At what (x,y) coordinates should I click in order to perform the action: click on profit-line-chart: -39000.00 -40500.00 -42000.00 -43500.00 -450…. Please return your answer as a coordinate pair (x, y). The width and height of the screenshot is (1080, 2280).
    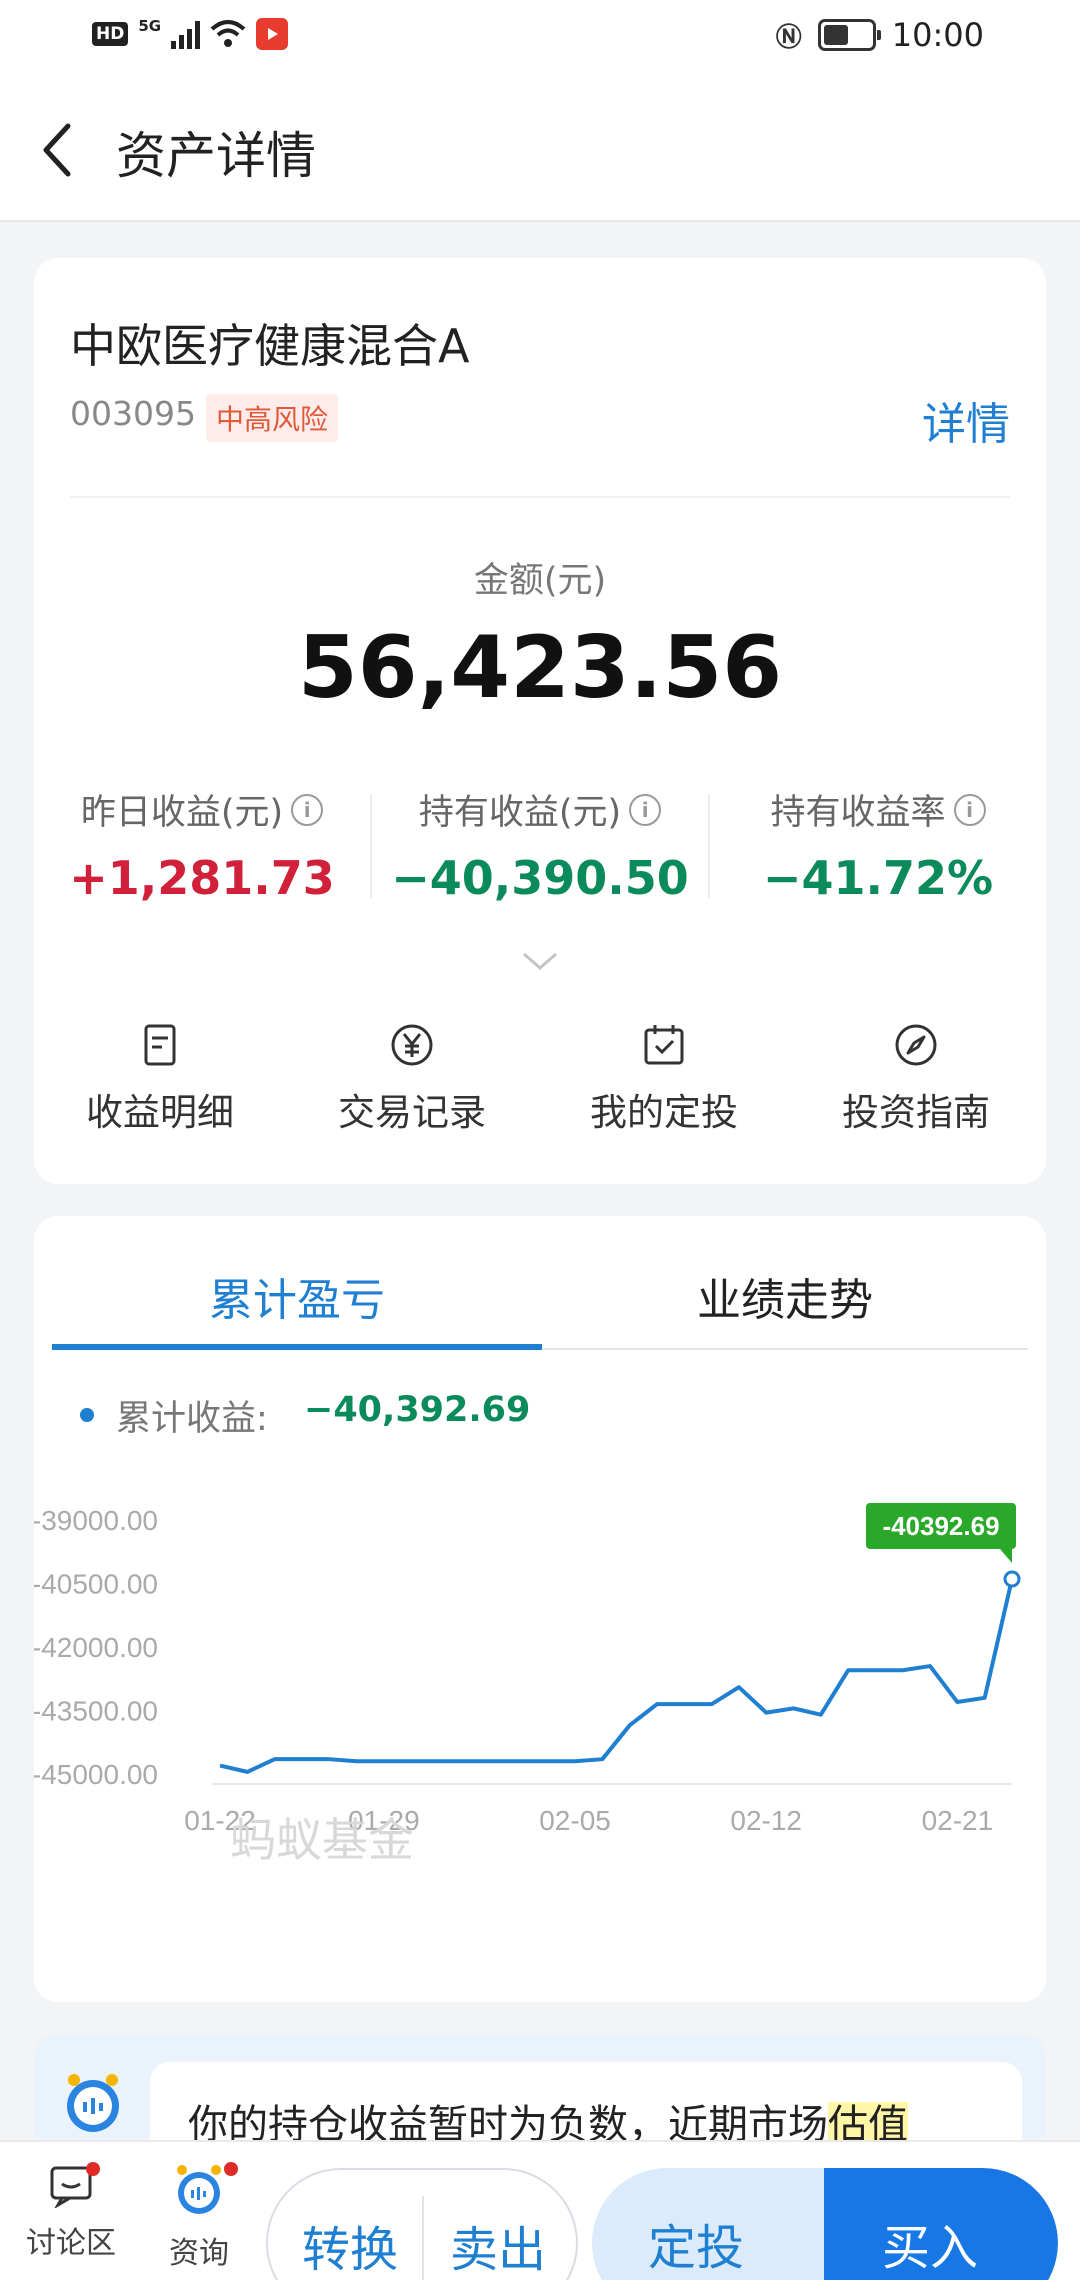
    Looking at the image, I should click on (527, 1684).